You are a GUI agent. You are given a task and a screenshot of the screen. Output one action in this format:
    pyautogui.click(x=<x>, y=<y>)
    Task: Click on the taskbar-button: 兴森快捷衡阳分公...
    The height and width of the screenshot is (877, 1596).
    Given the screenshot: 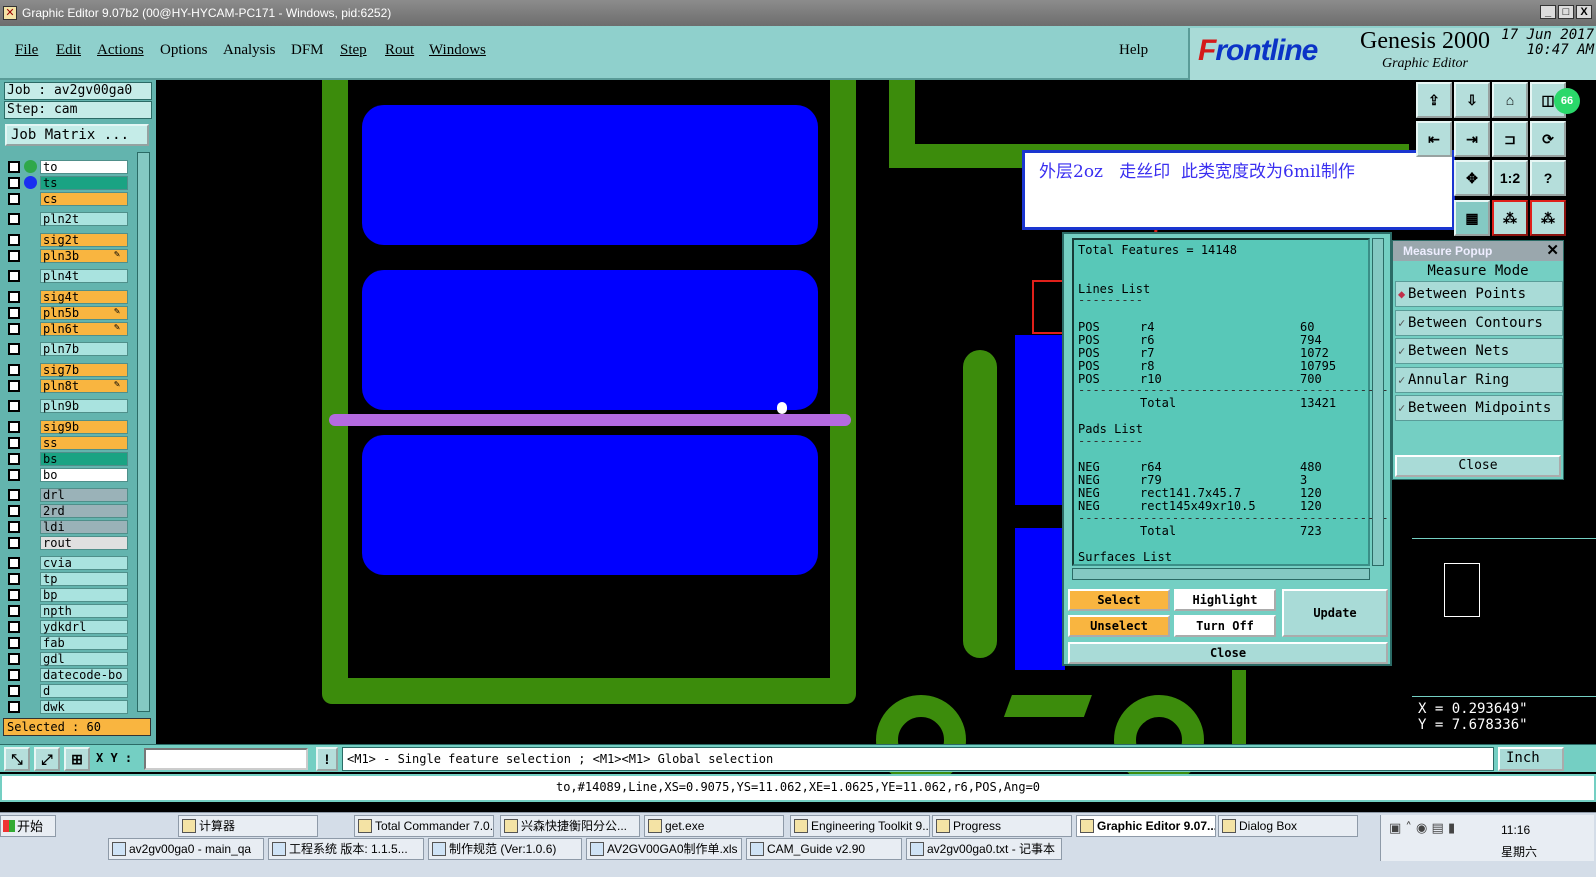 What is the action you would take?
    pyautogui.click(x=570, y=826)
    